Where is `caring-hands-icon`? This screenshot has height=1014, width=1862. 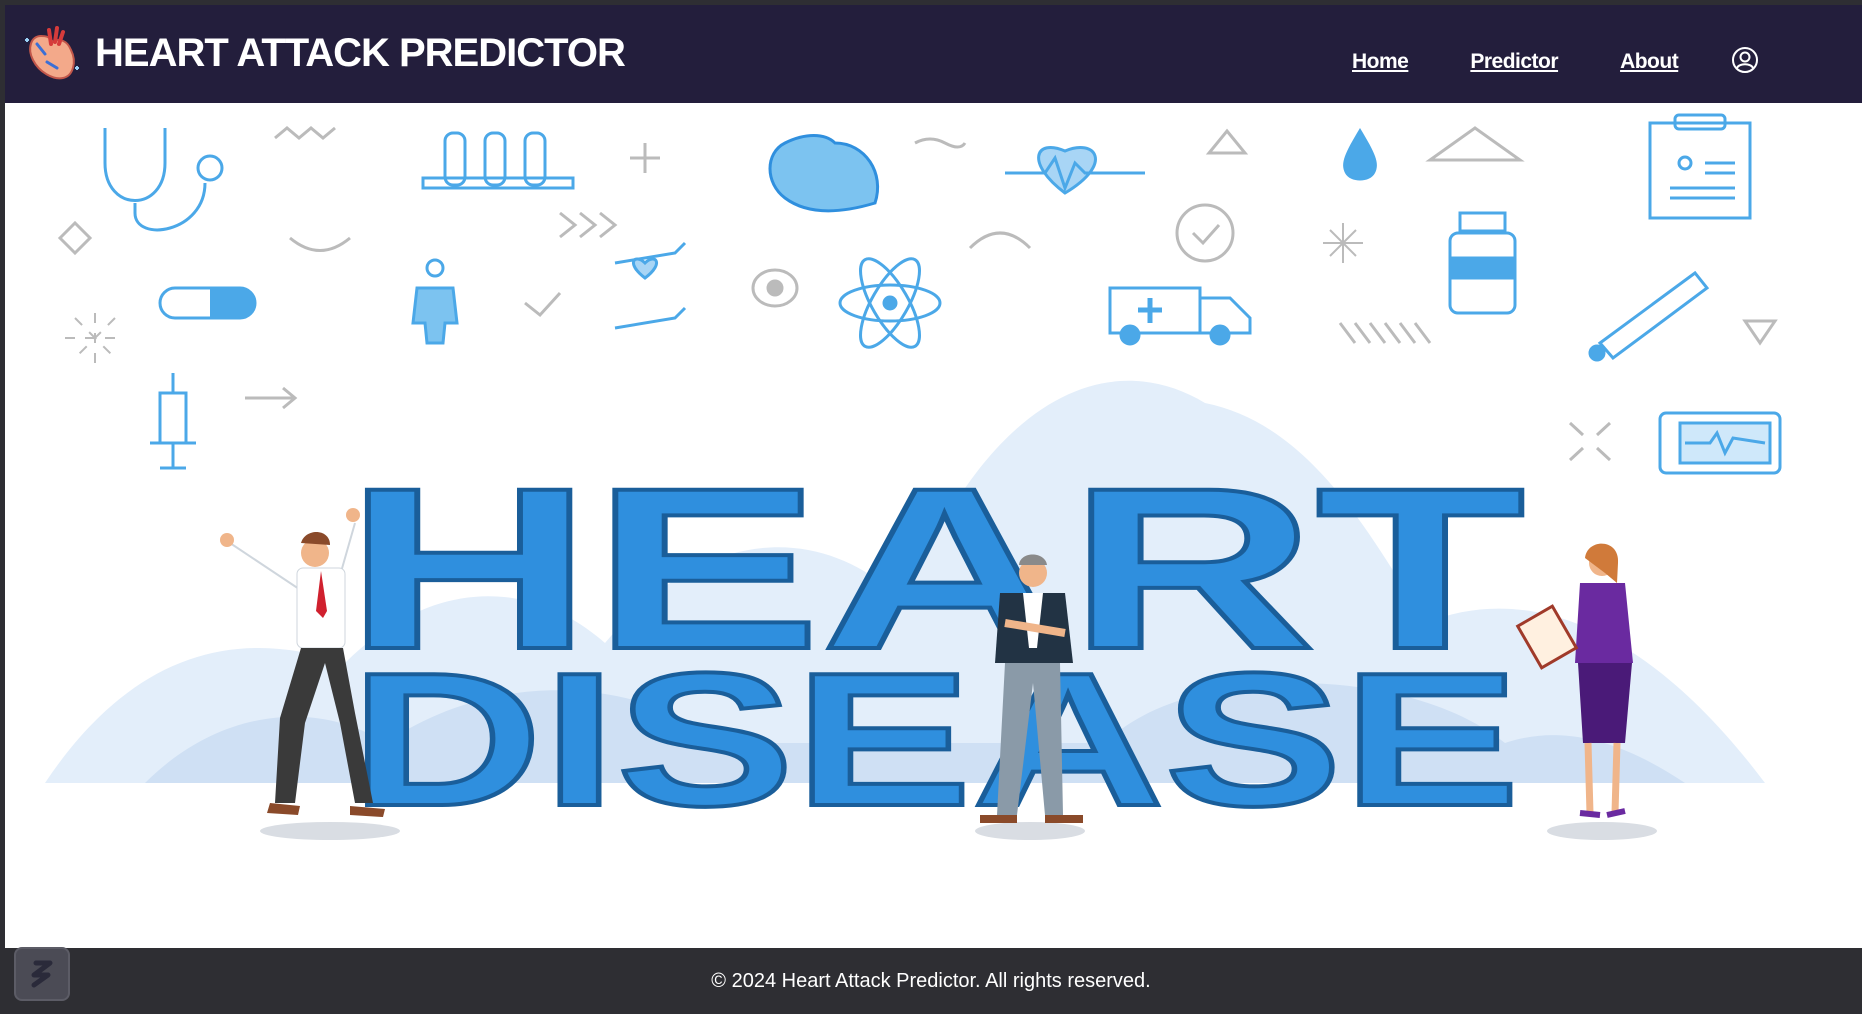
caring-hands-icon is located at coordinates (650, 285).